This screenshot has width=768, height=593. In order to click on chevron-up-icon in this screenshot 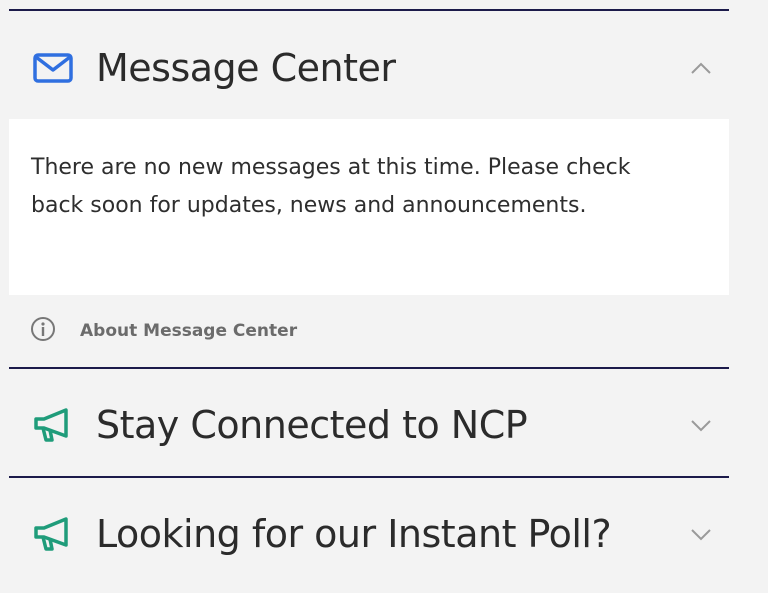, I will do `click(701, 68)`.